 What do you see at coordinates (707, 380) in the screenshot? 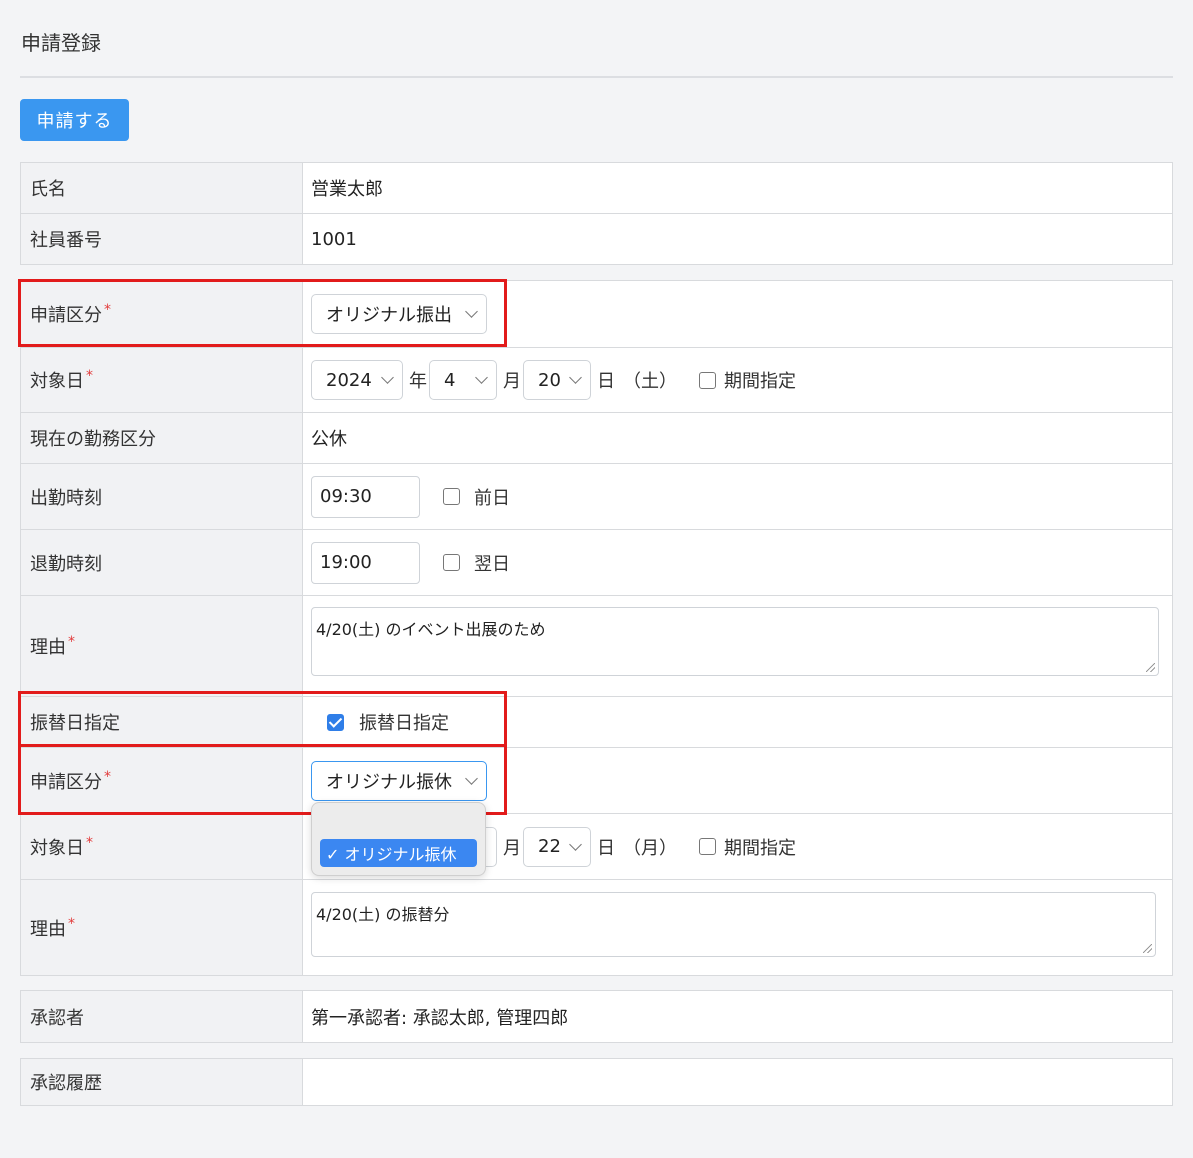
I see `period-checkbox` at bounding box center [707, 380].